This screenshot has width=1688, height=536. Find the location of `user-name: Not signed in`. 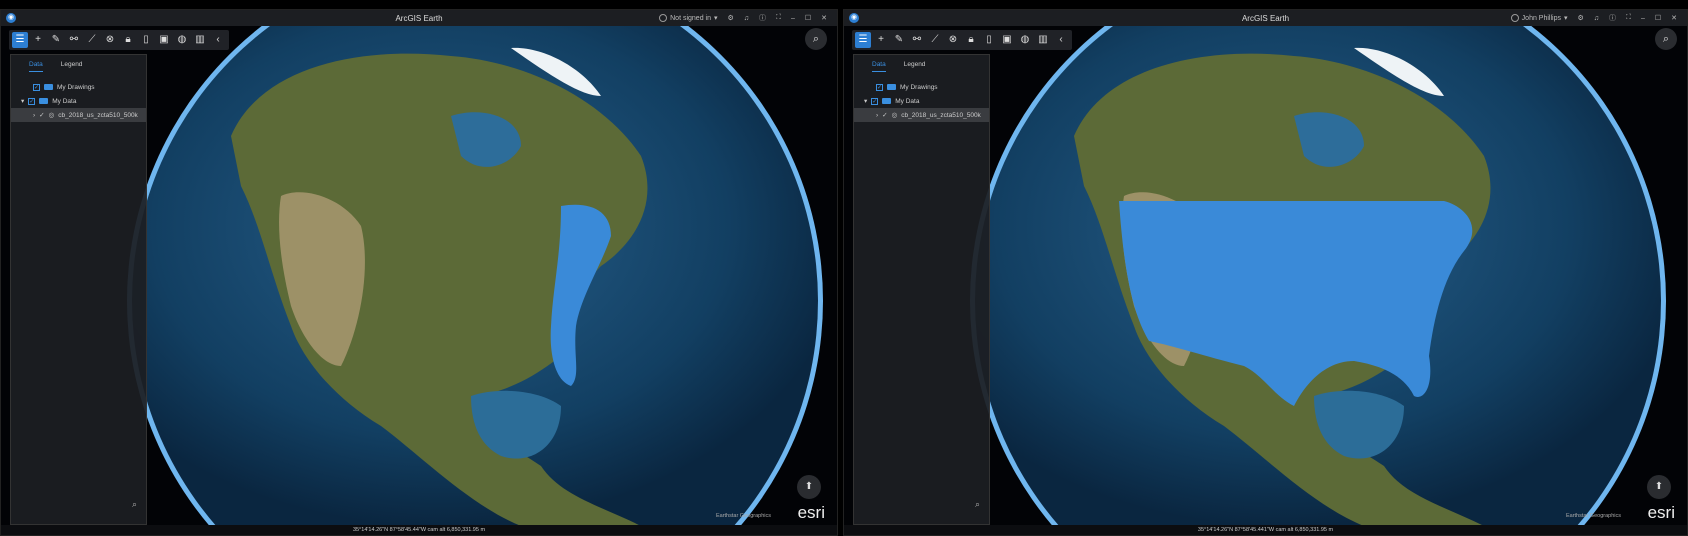

user-name: Not signed in is located at coordinates (690, 18).